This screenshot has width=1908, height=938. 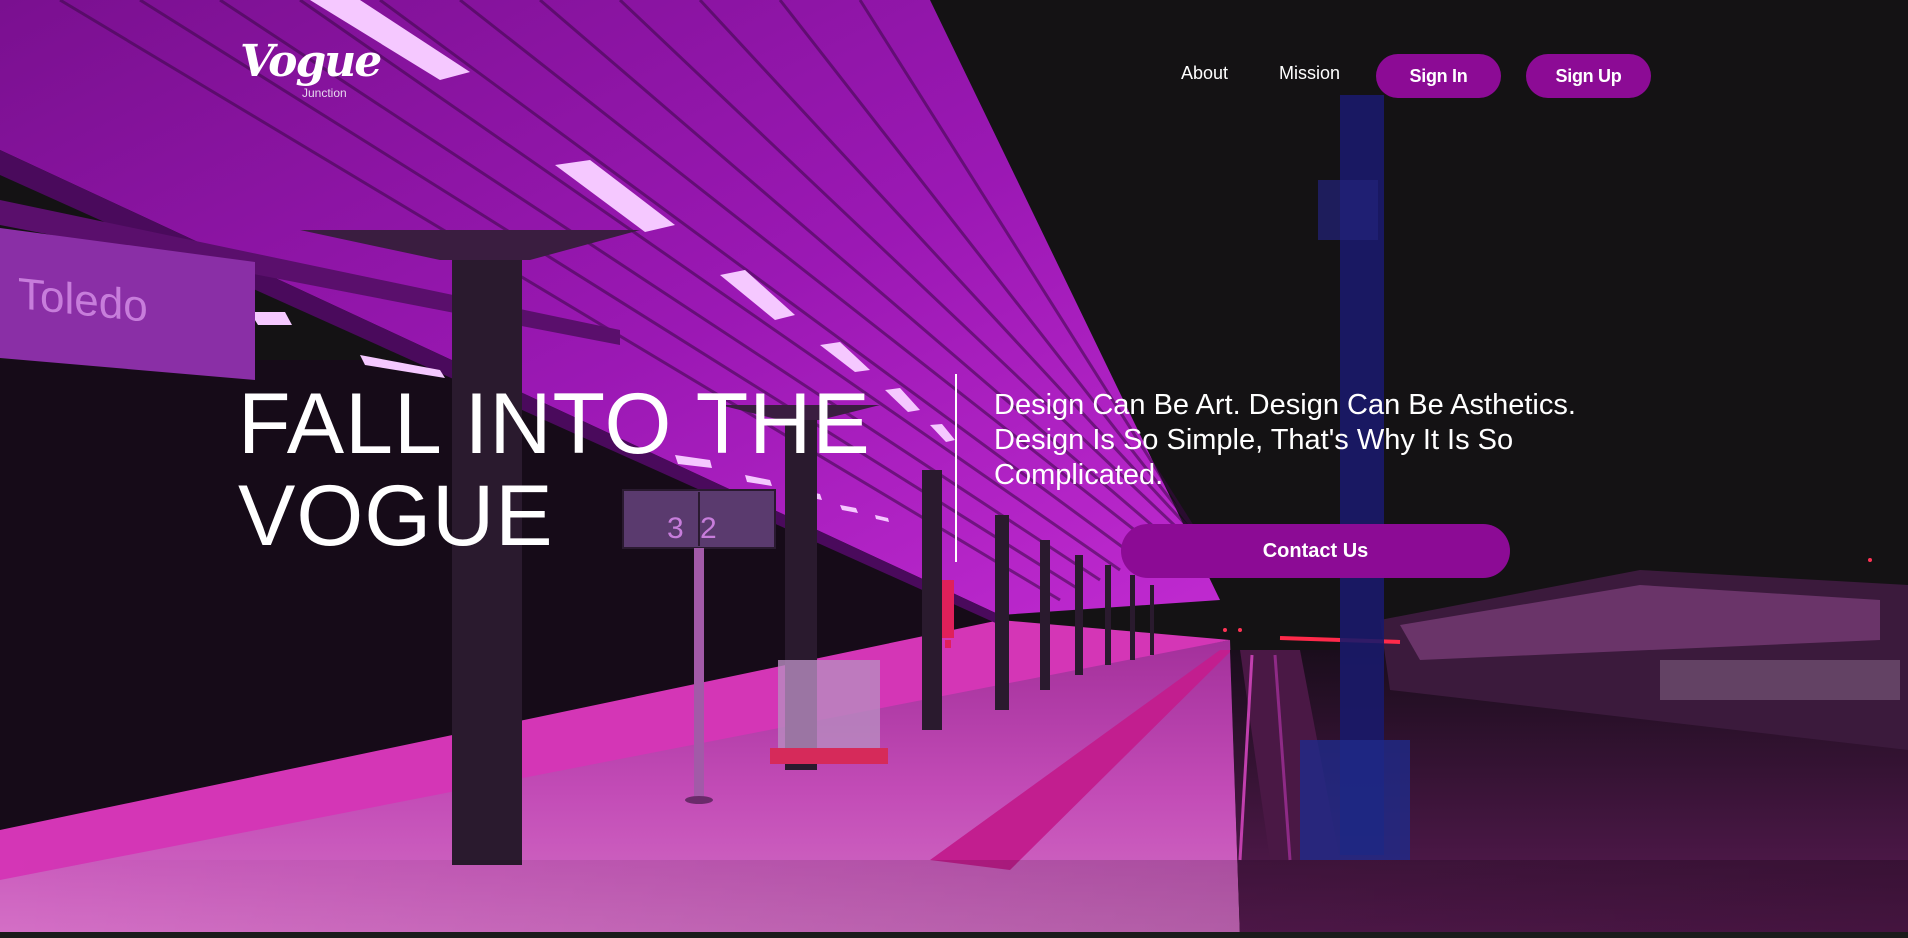 What do you see at coordinates (1309, 73) in the screenshot?
I see `nav-link-mission: Mission` at bounding box center [1309, 73].